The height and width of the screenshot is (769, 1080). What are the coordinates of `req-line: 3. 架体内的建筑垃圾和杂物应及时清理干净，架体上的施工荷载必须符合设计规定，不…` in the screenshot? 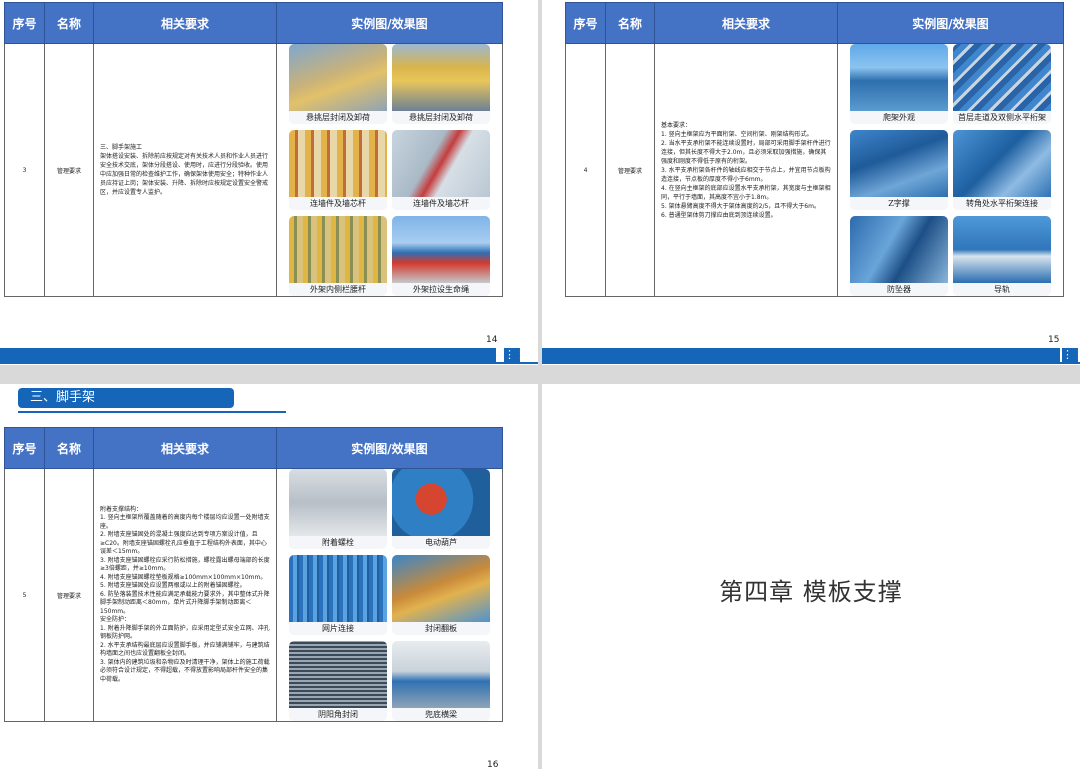 It's located at (185, 670).